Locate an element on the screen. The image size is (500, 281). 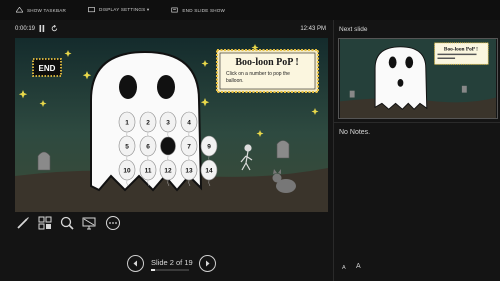
slide-instruction-line2: balloon. is located at coordinates (235, 81).